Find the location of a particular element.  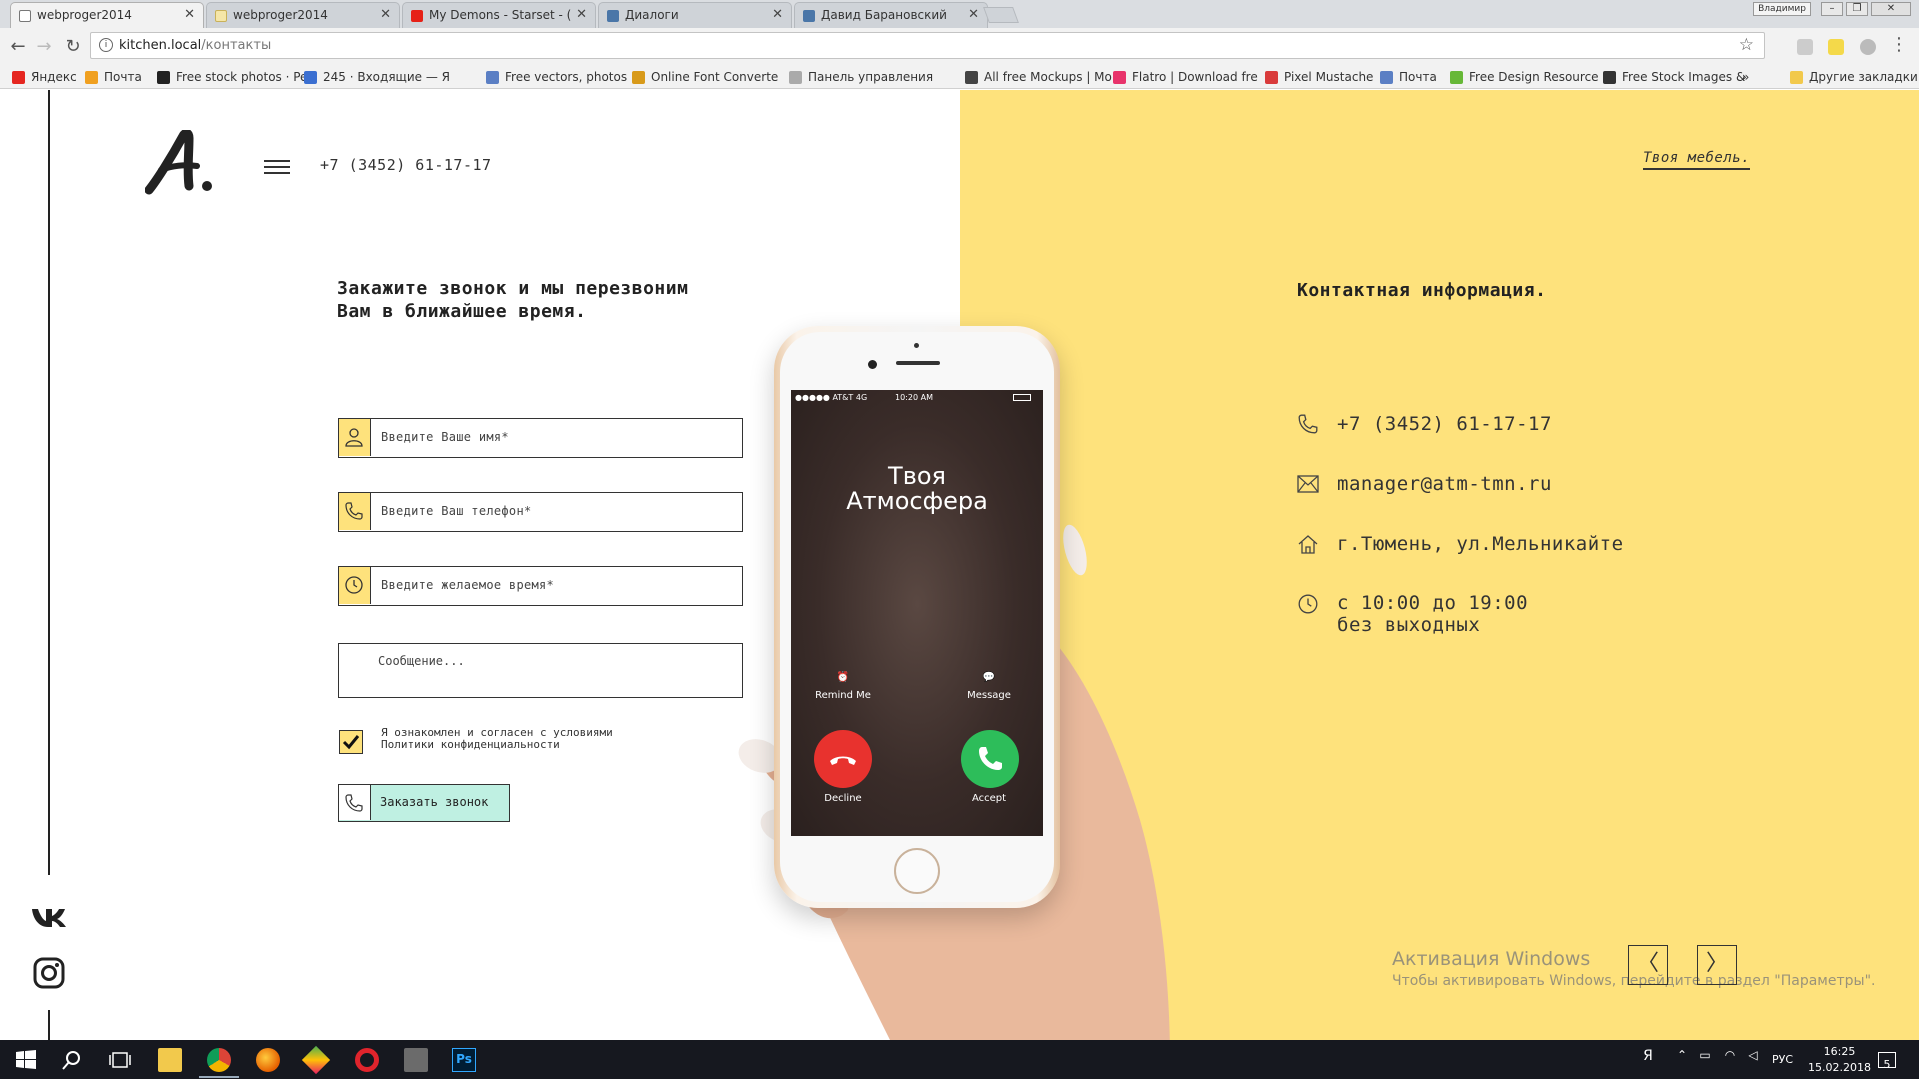

language-indicator: РУС is located at coordinates (1782, 1059).